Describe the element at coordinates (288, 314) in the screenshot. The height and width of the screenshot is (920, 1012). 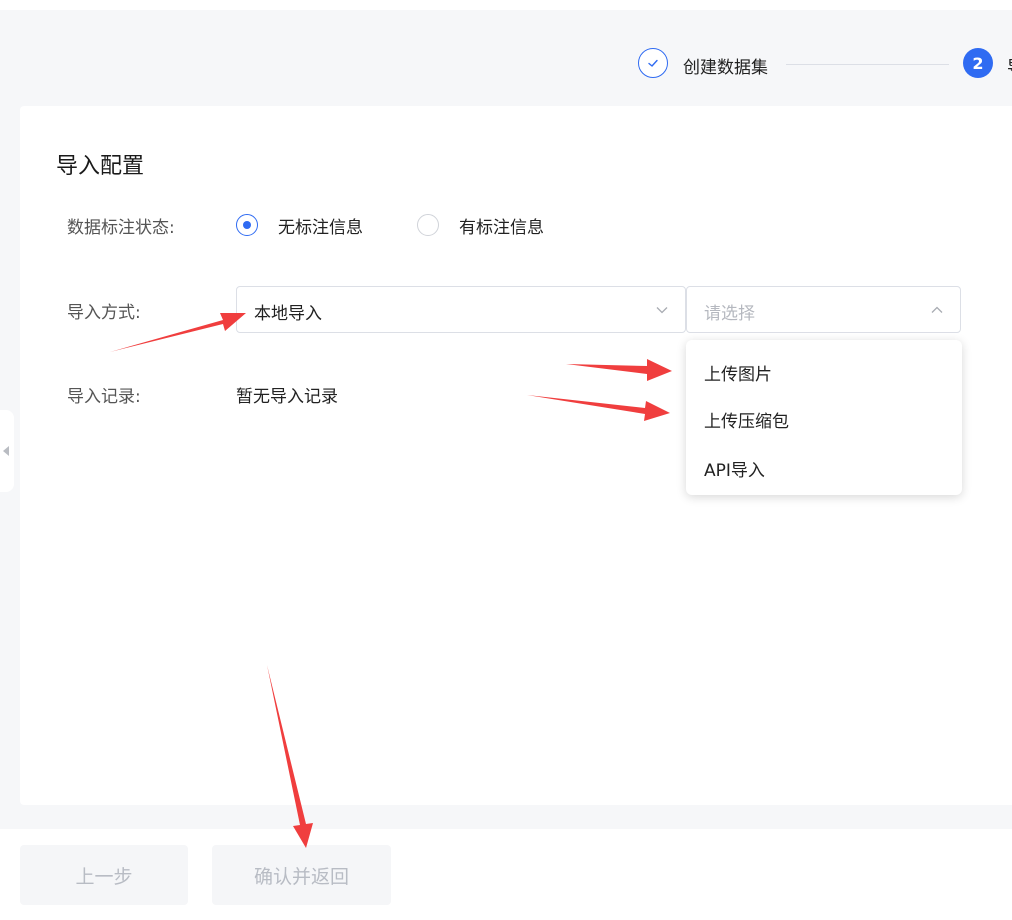
I see `import-method-value: 本地导入` at that location.